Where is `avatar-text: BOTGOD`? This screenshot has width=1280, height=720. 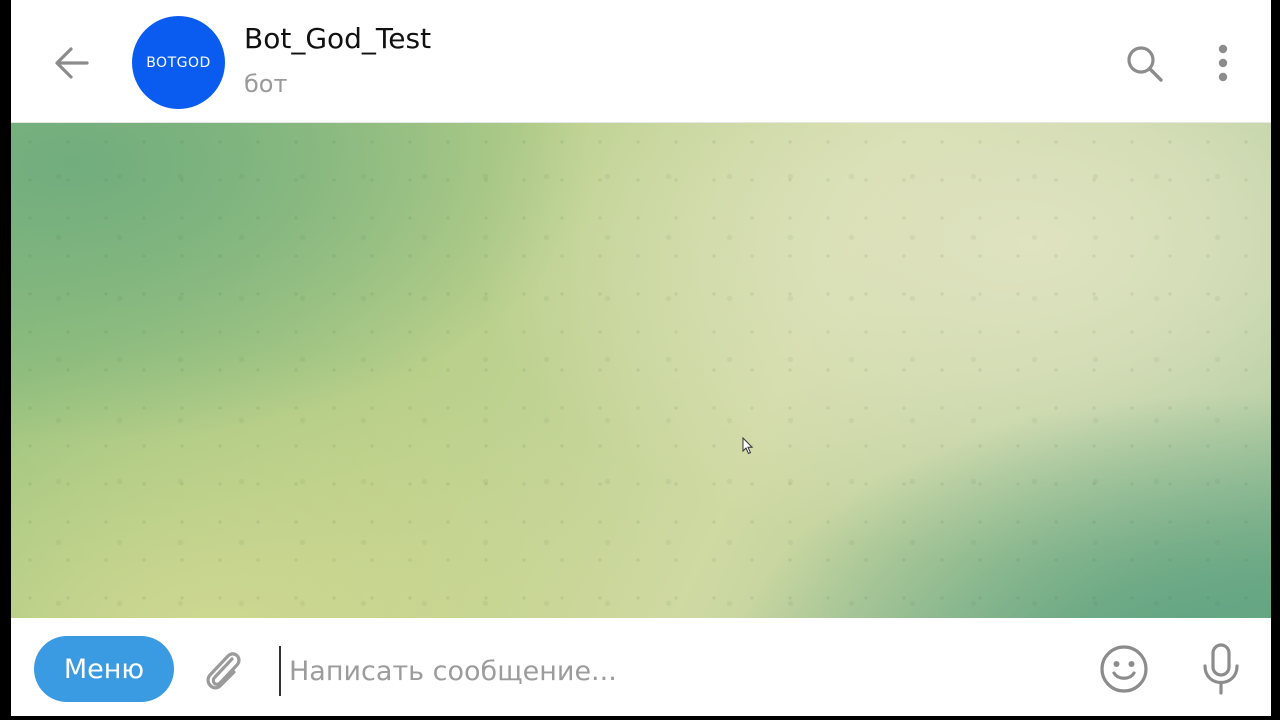
avatar-text: BOTGOD is located at coordinates (178, 62).